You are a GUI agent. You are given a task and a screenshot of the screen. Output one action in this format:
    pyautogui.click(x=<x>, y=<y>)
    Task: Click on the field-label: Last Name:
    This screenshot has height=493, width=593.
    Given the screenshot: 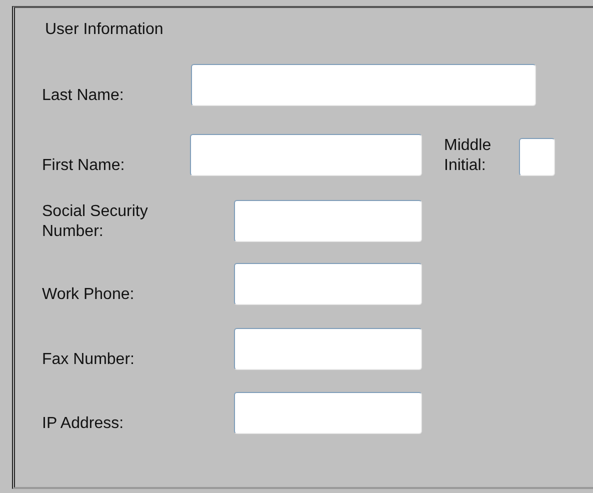 What is the action you would take?
    pyautogui.click(x=83, y=96)
    